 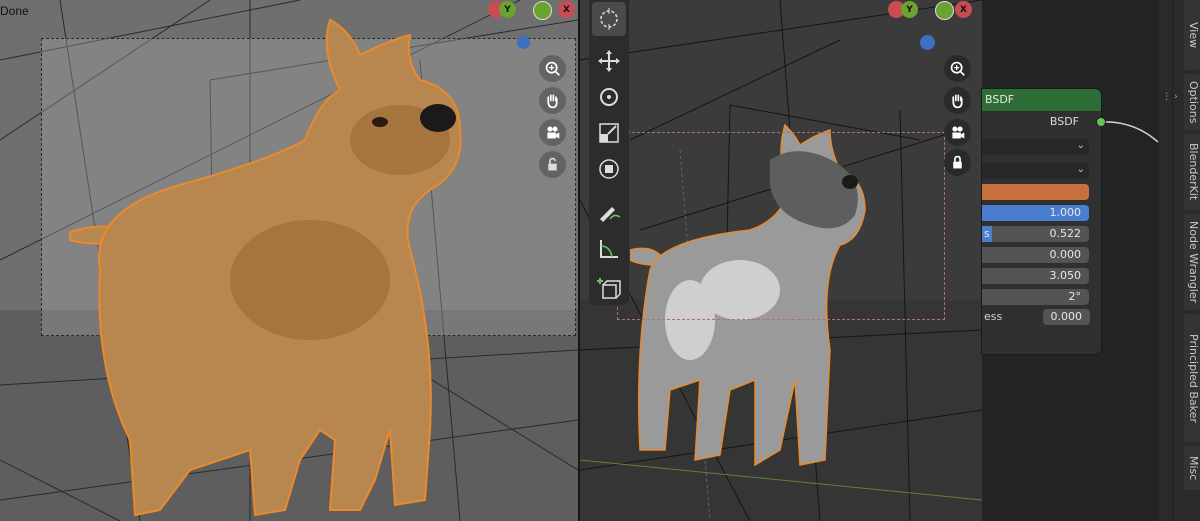 What do you see at coordinates (1035, 255) in the screenshot?
I see `node-field-3: 0.000` at bounding box center [1035, 255].